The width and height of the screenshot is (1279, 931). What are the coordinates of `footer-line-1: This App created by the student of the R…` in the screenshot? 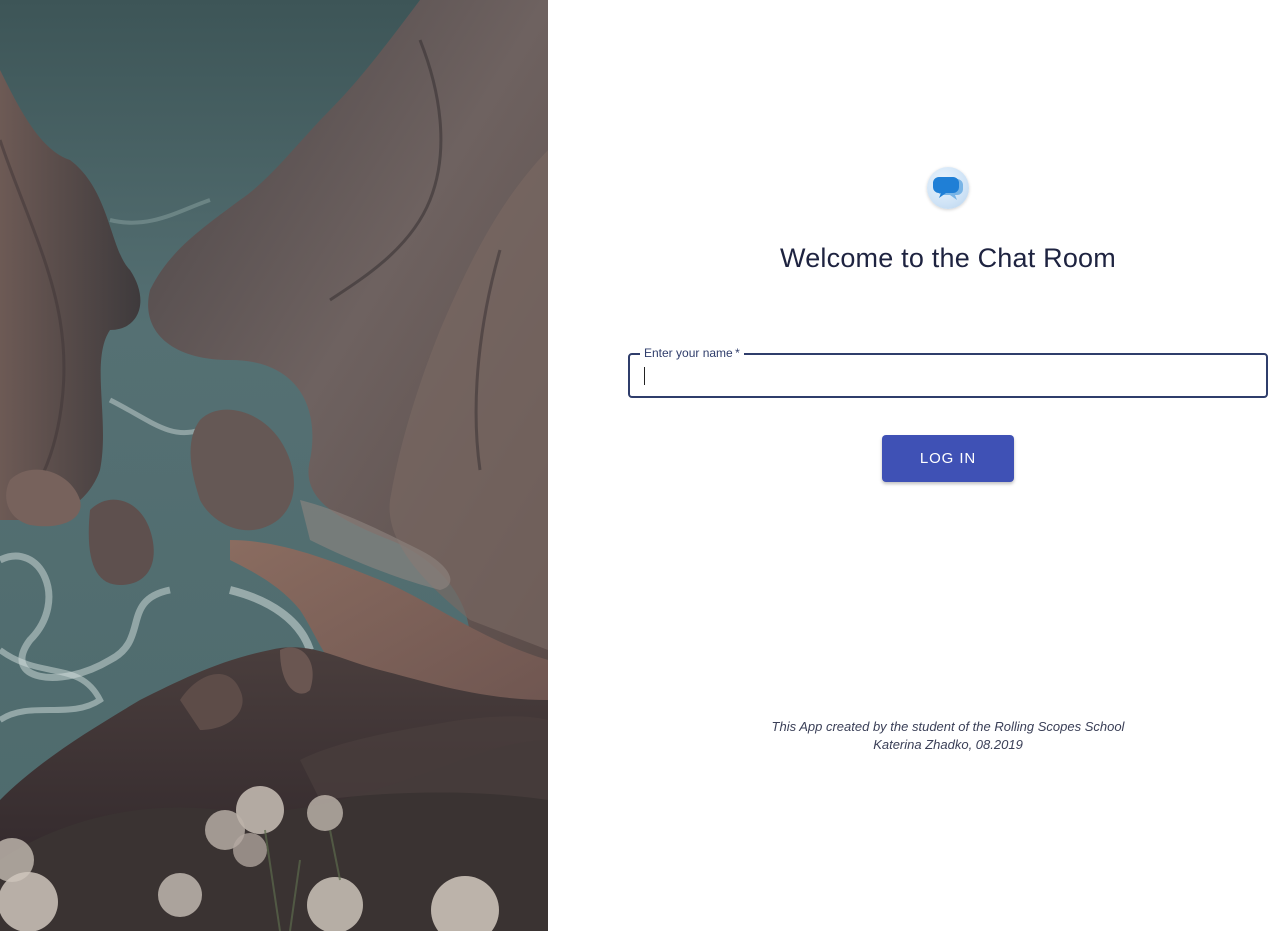 It's located at (948, 726).